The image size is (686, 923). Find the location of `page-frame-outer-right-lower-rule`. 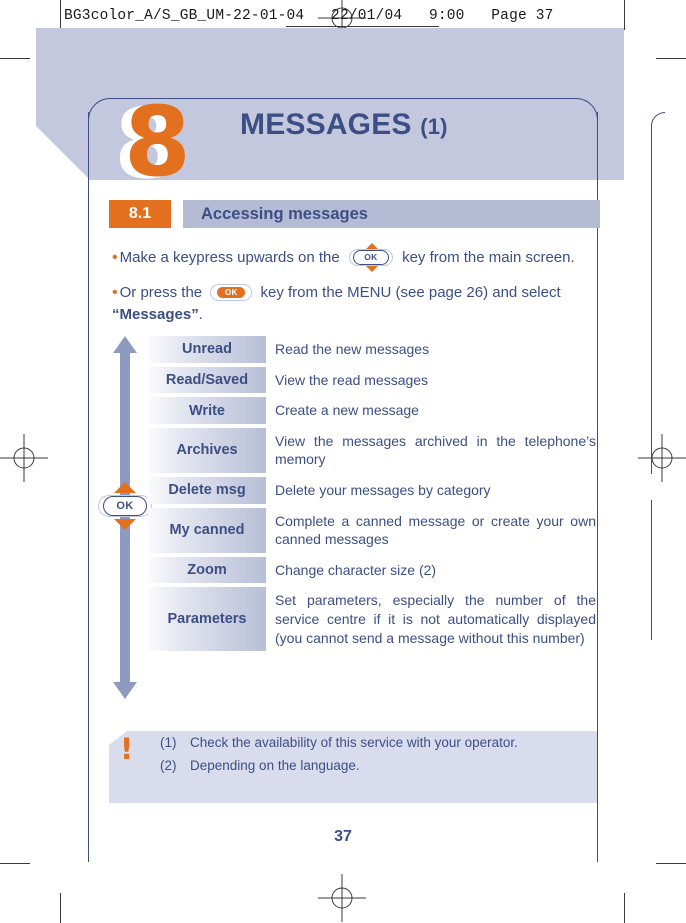

page-frame-outer-right-lower-rule is located at coordinates (651, 570).